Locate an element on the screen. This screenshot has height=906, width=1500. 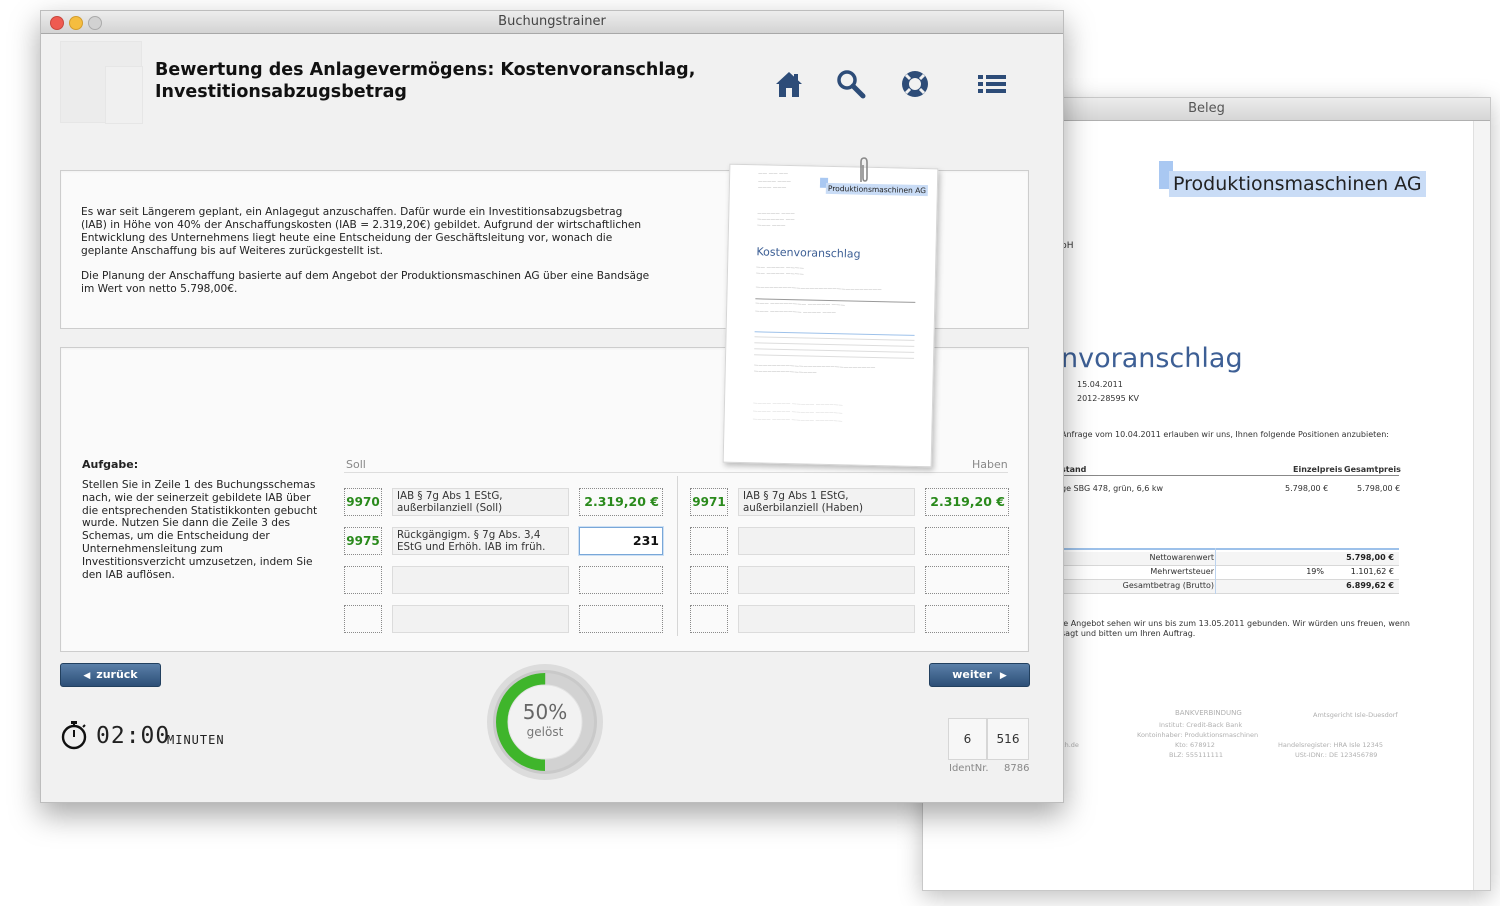
beleg-gross-value: 6.899,62 € is located at coordinates (1370, 585).